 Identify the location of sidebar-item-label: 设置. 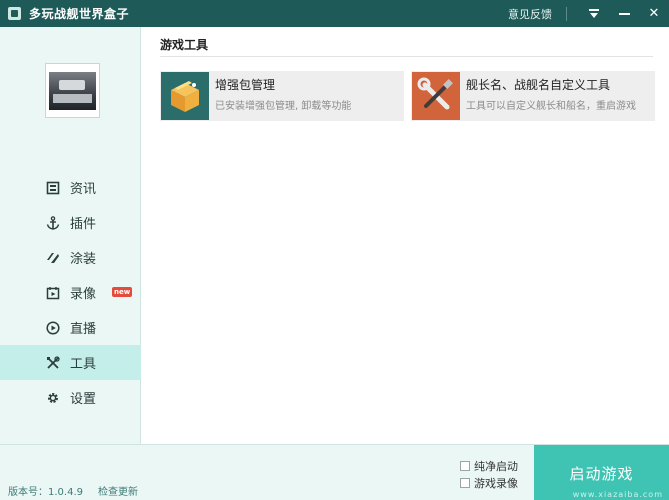
(83, 399).